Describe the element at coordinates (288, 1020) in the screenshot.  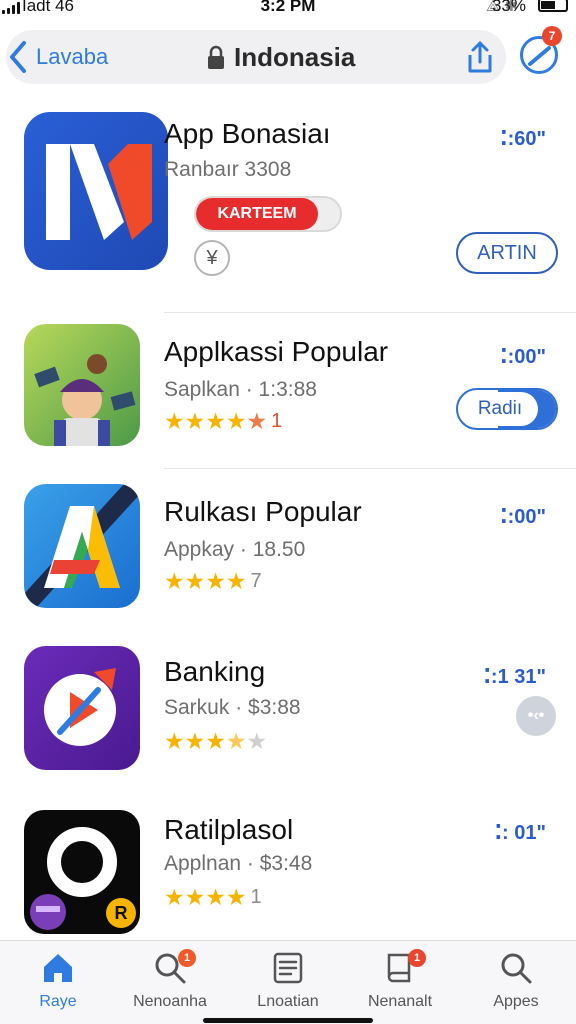
I see `home-indicator` at that location.